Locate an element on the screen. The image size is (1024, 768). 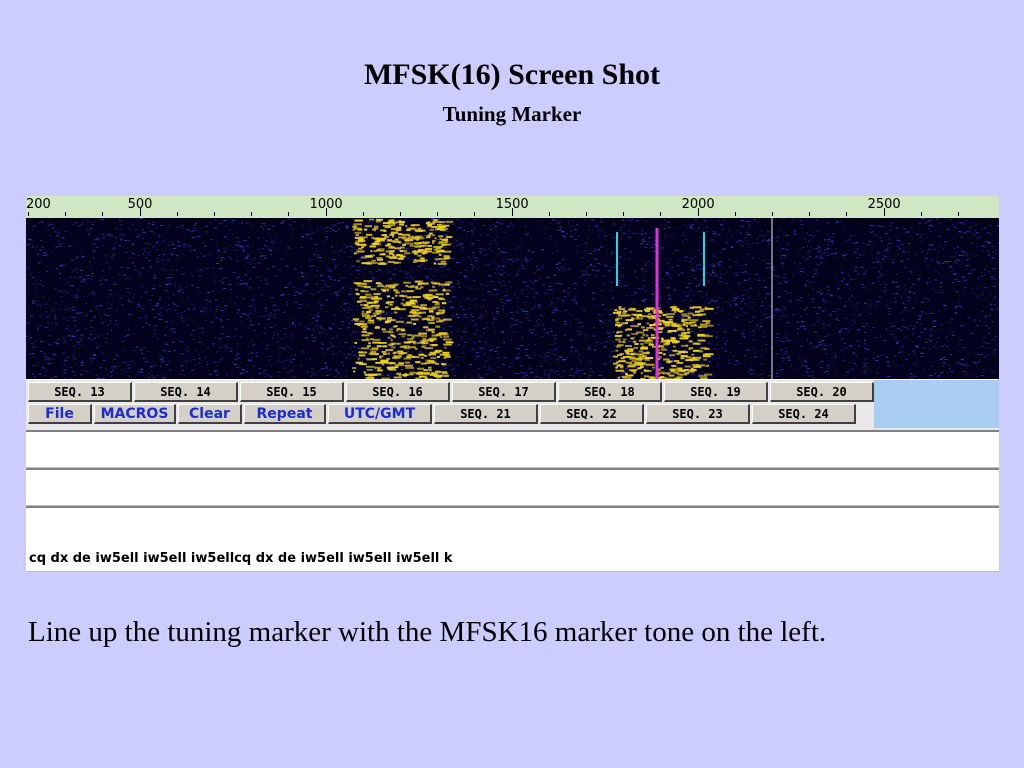
seq-22-button: SEQ. 22 is located at coordinates (592, 414).